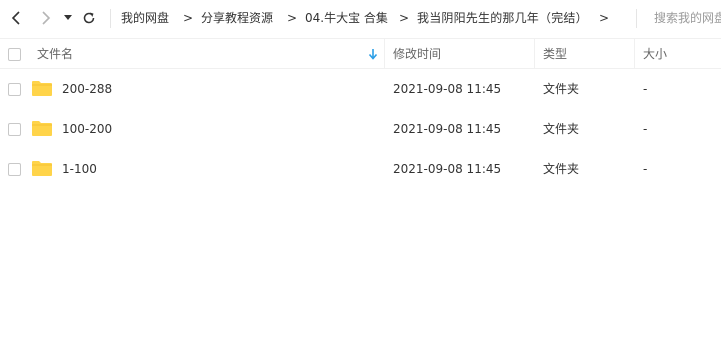 The width and height of the screenshot is (721, 342). What do you see at coordinates (636, 18) in the screenshot?
I see `search-divider` at bounding box center [636, 18].